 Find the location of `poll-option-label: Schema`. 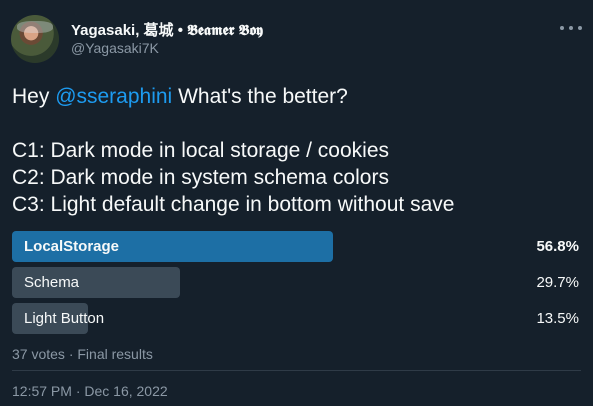

poll-option-label: Schema is located at coordinates (52, 282).